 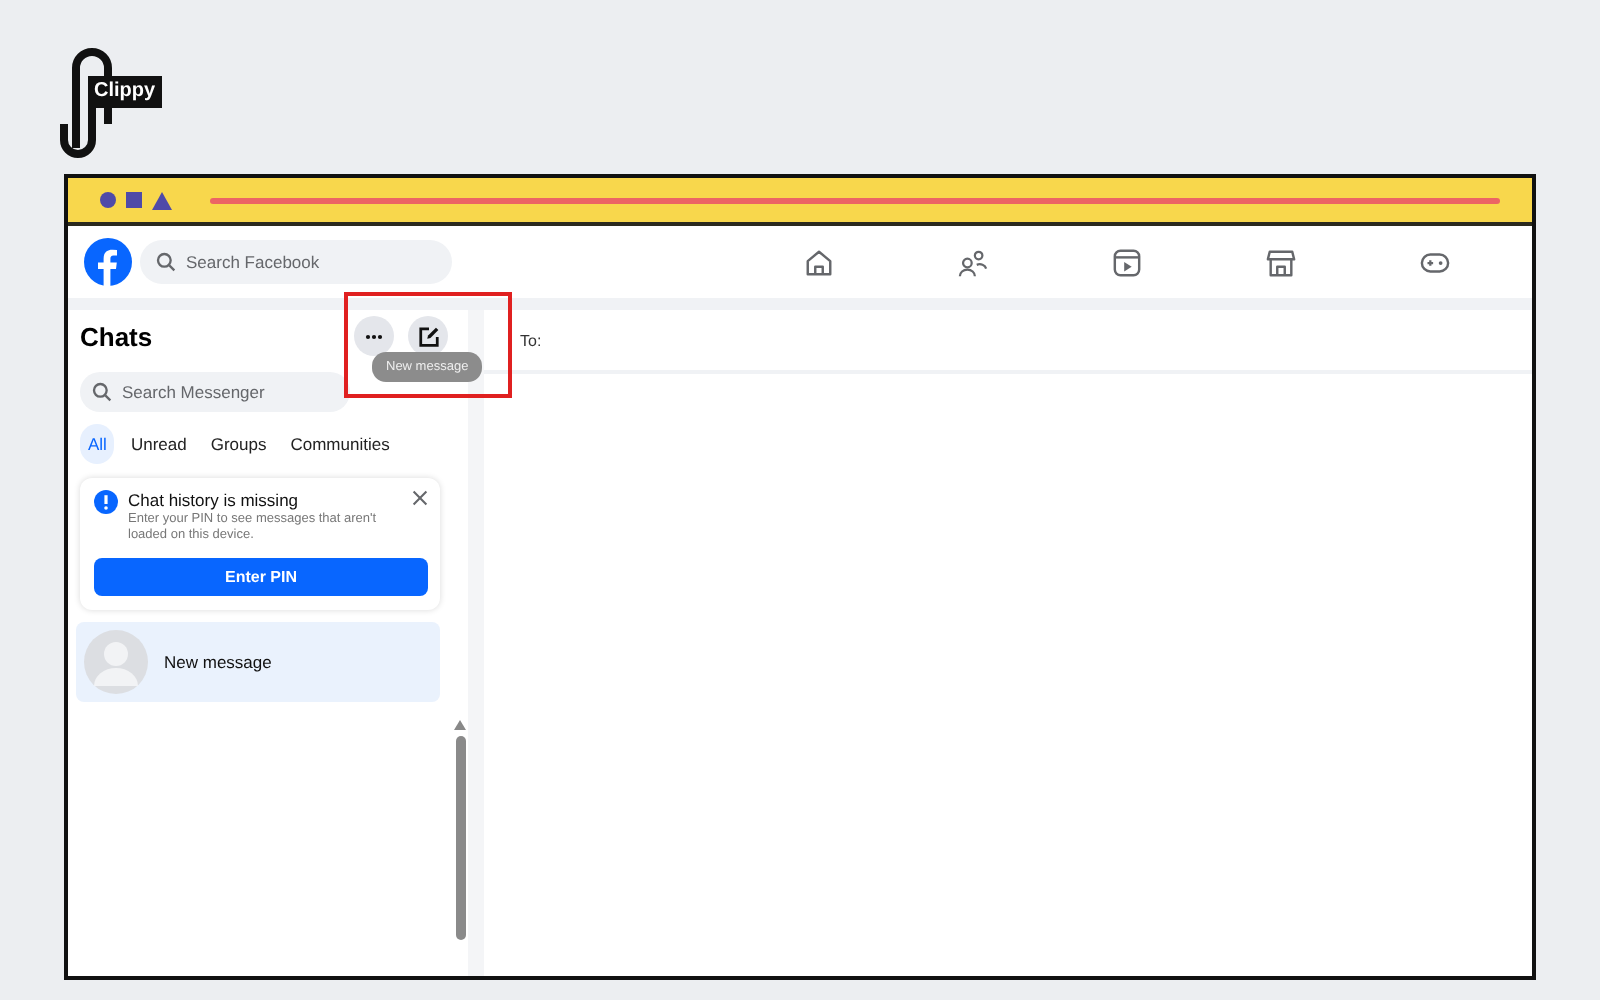 I want to click on video-icon, so click(x=1127, y=262).